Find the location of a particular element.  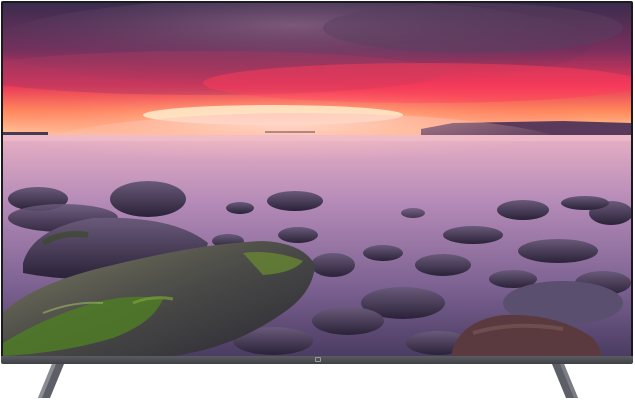

tv-stand-left is located at coordinates (51, 381).